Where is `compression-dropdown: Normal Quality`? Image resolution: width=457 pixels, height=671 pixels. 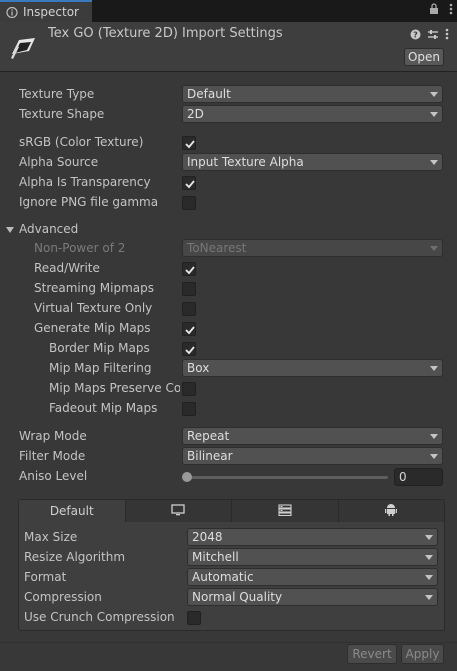
compression-dropdown: Normal Quality is located at coordinates (312, 597).